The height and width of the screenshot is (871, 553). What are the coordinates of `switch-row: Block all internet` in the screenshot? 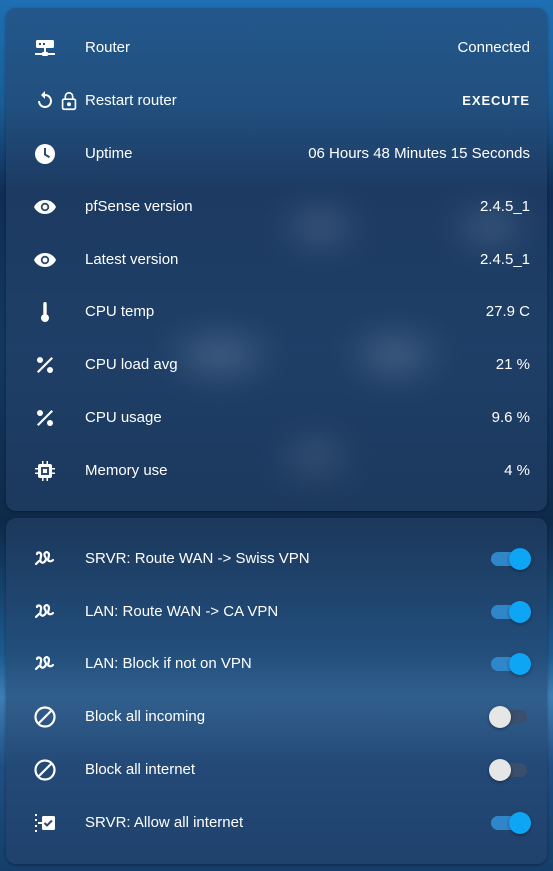 It's located at (276, 769).